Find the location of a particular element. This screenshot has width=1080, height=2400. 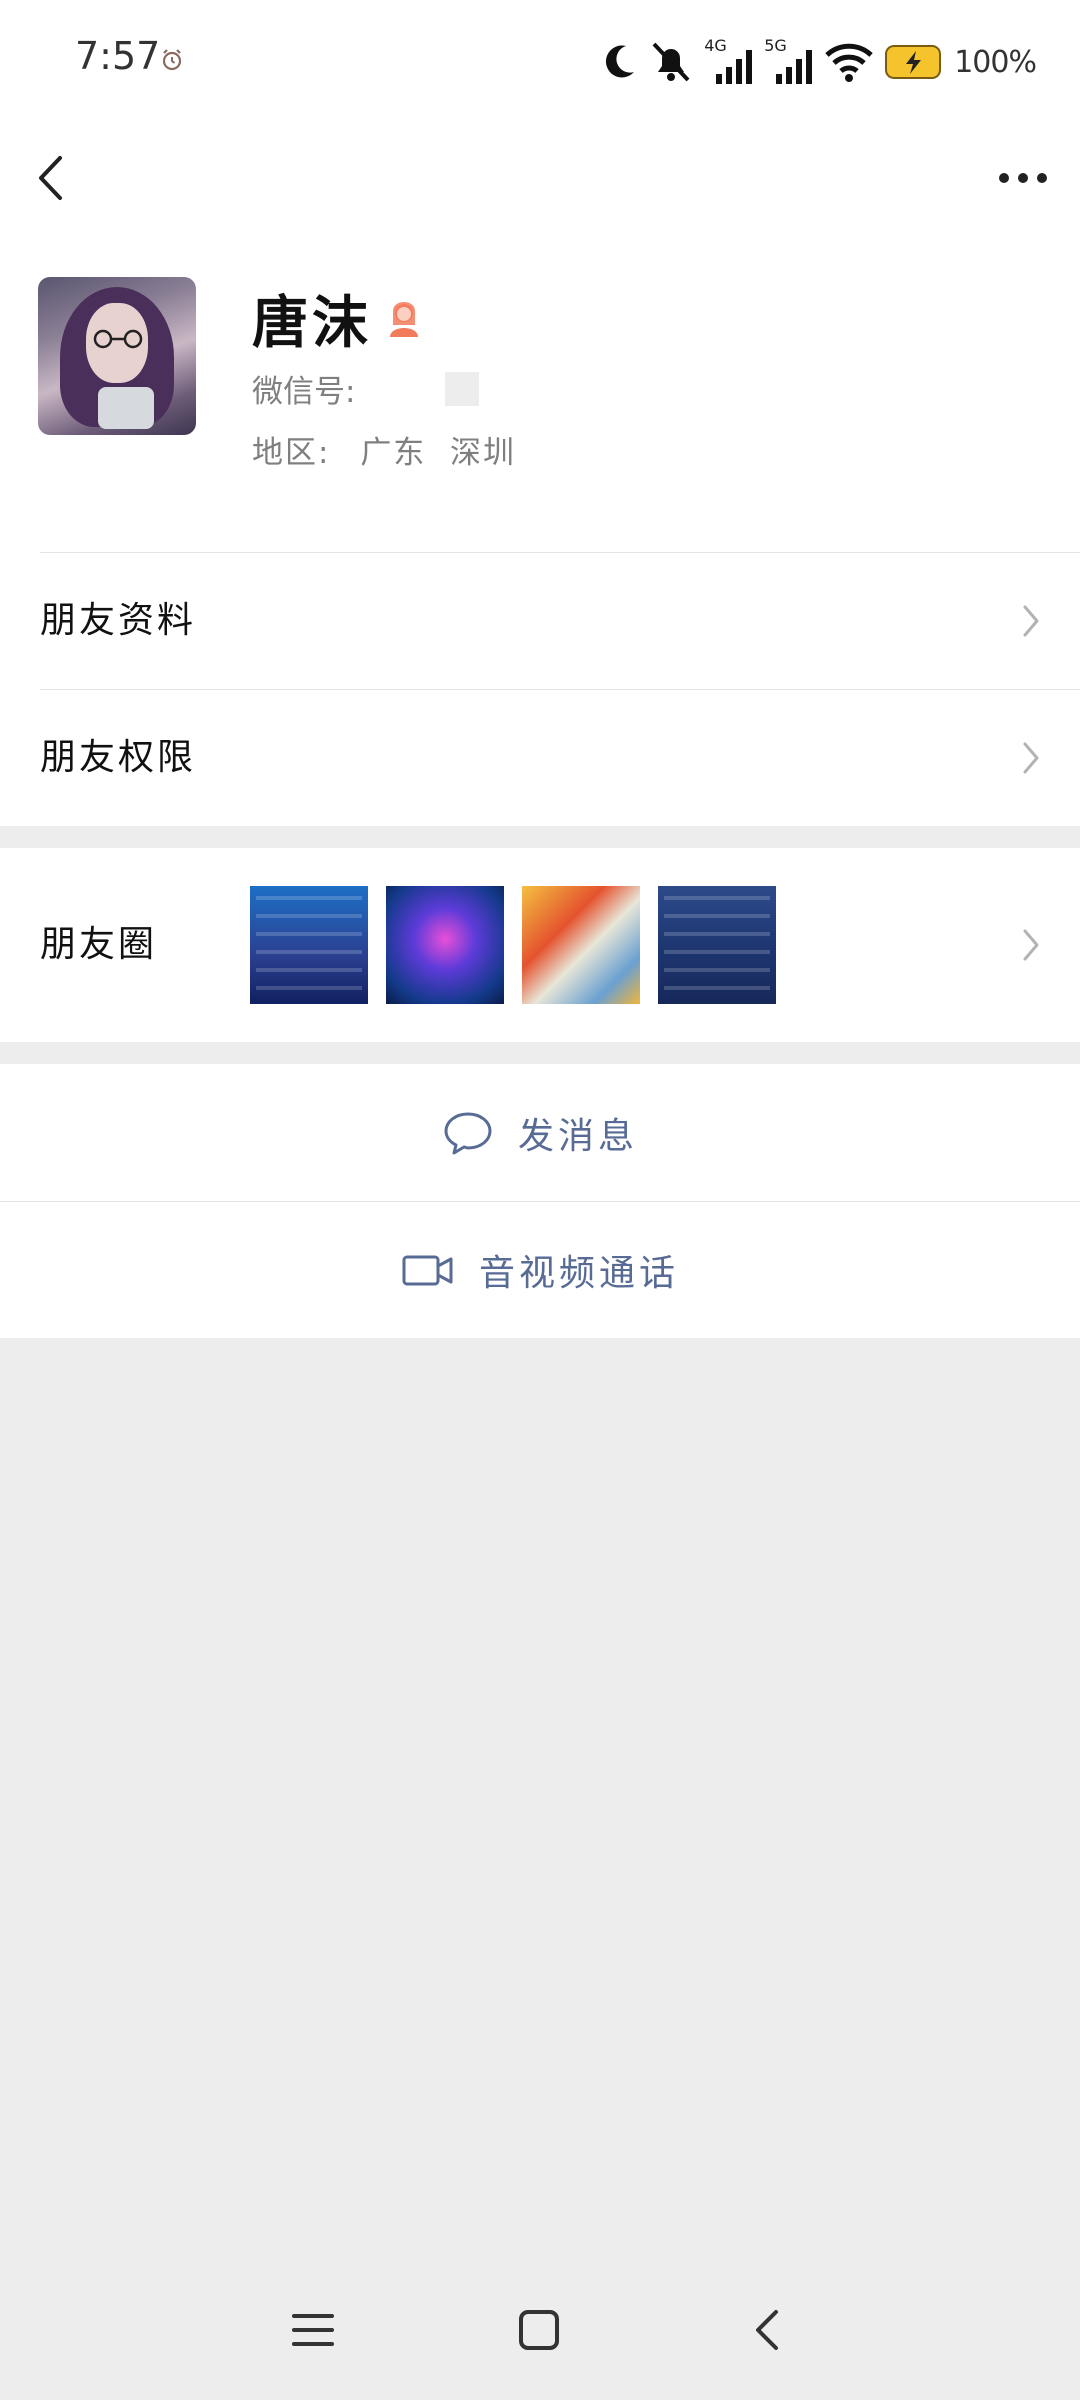

avatar is located at coordinates (117, 356).